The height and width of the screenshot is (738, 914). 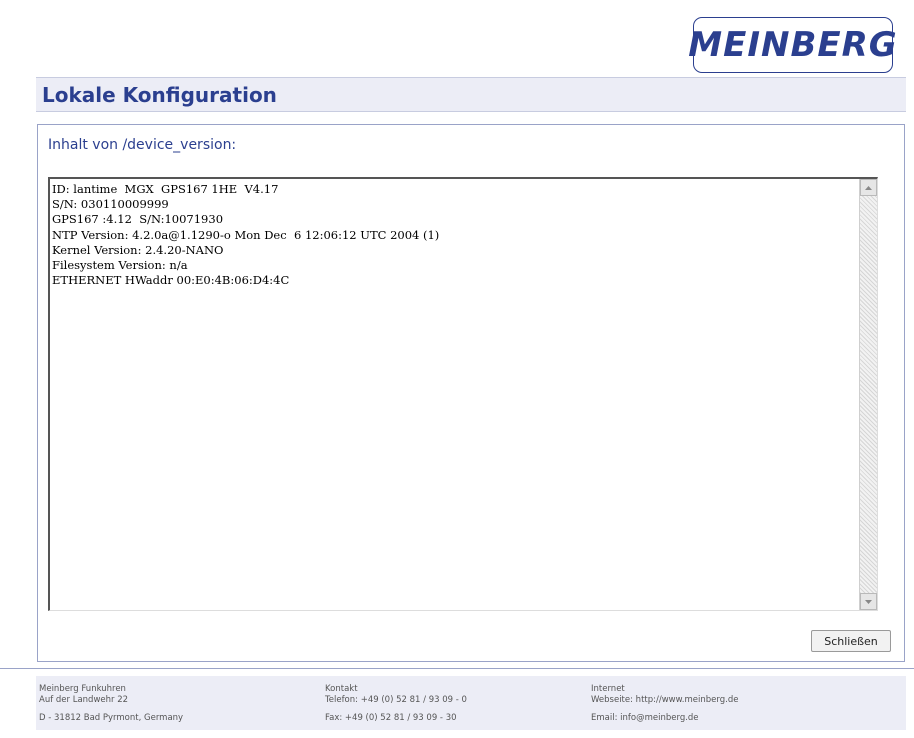 I want to click on scroll-down-button, so click(x=868, y=601).